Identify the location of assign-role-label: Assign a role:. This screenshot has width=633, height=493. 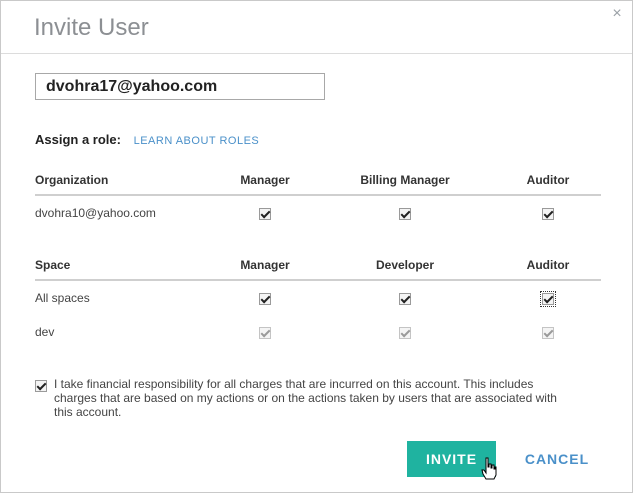
(78, 139).